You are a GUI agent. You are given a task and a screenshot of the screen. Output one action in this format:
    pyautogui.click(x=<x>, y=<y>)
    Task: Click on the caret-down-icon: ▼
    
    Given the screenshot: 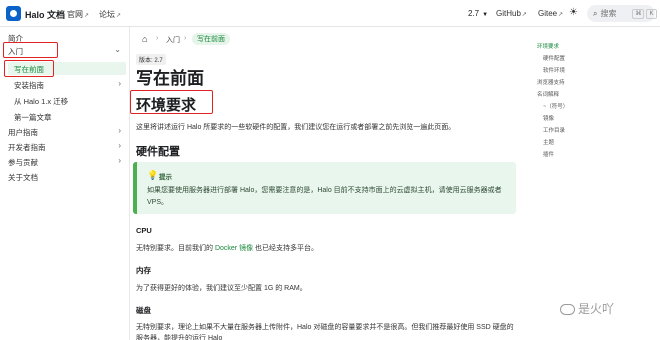 What is the action you would take?
    pyautogui.click(x=485, y=15)
    